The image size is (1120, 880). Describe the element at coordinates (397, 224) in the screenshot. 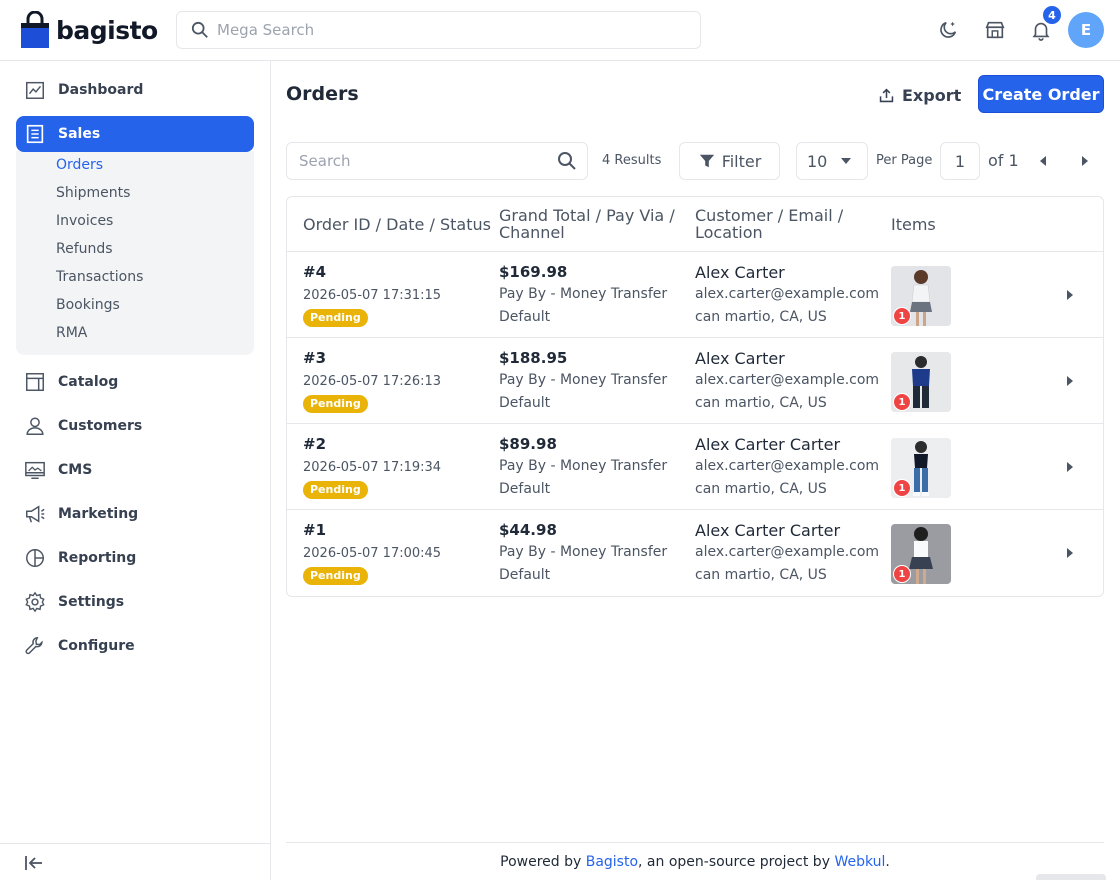

I see `header-order: Order ID / Date / Status` at that location.